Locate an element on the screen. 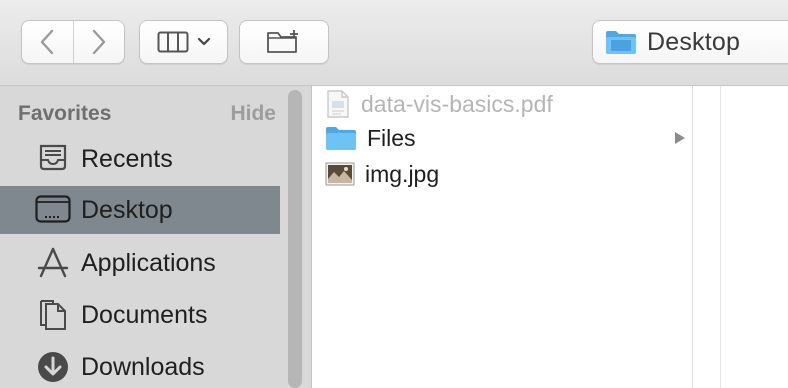  chevron-right-icon is located at coordinates (99, 42).